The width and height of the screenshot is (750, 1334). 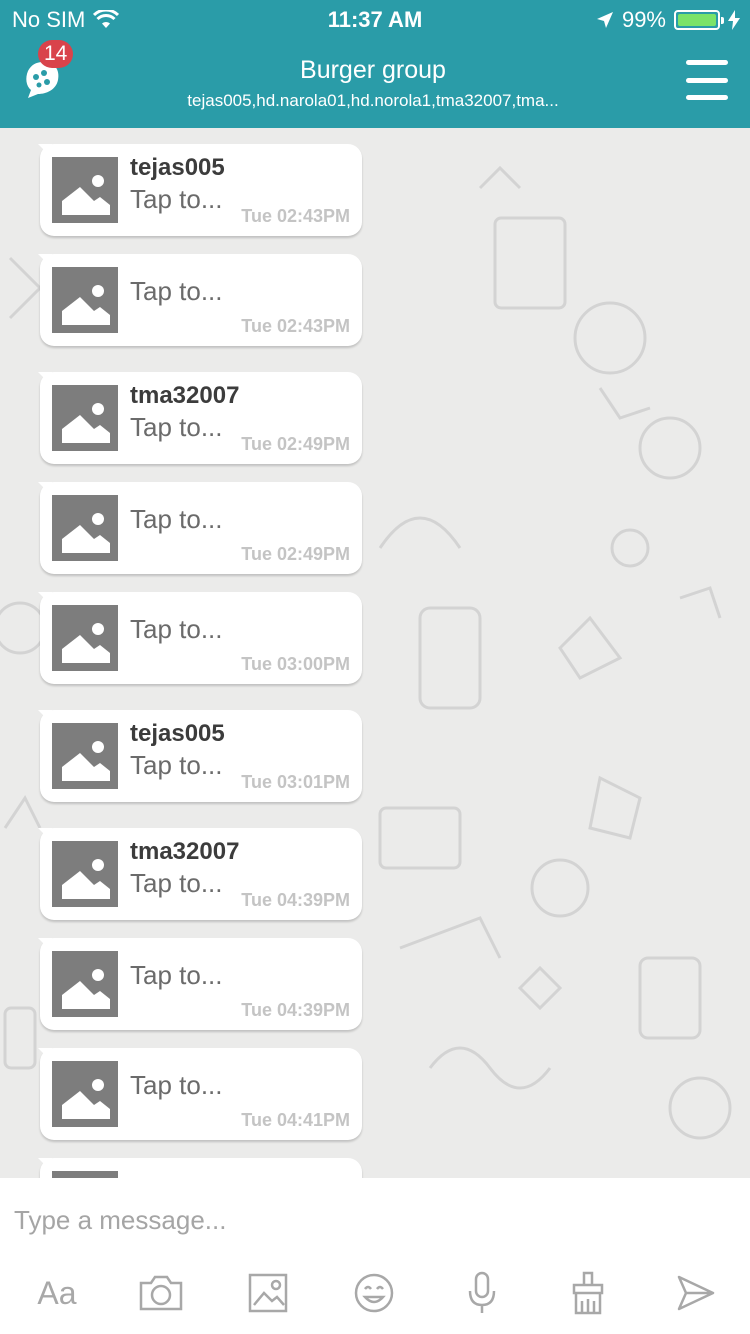 What do you see at coordinates (643, 19) in the screenshot?
I see `battery-percent: 99%` at bounding box center [643, 19].